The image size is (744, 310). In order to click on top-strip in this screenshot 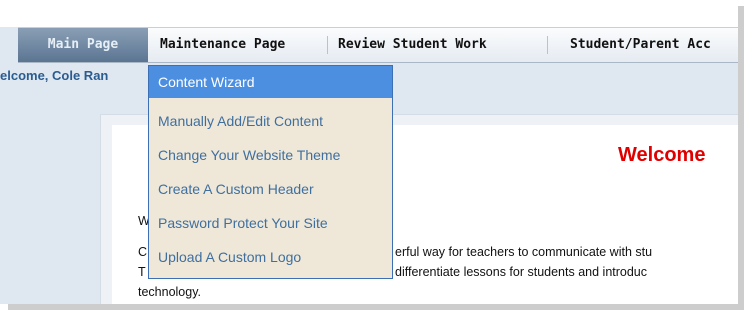, I will do `click(369, 13)`.